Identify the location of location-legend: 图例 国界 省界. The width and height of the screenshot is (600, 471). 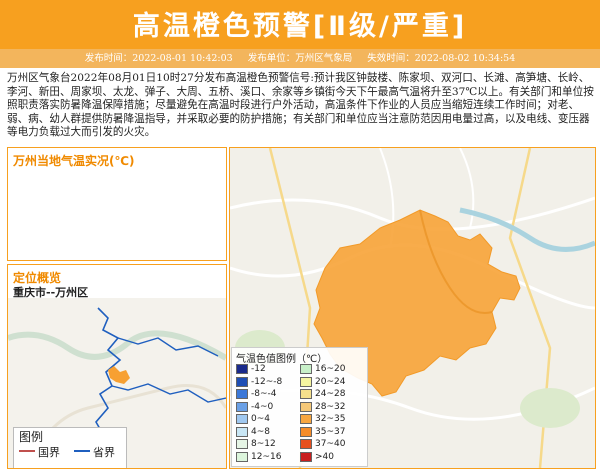
(70, 447).